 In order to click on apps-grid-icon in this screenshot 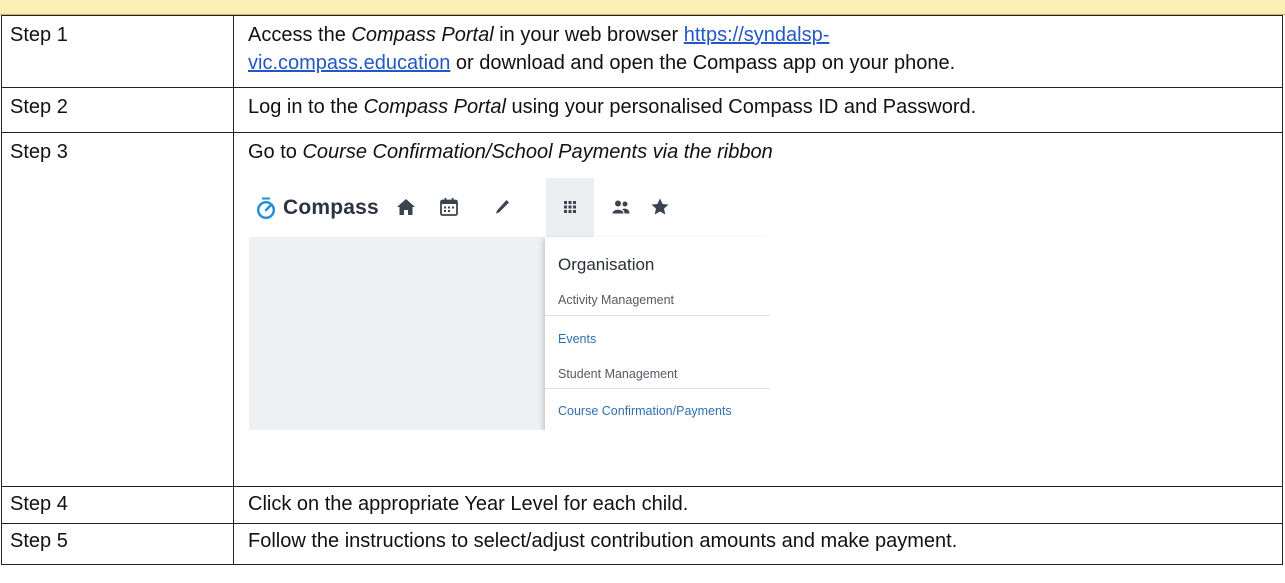, I will do `click(570, 207)`.